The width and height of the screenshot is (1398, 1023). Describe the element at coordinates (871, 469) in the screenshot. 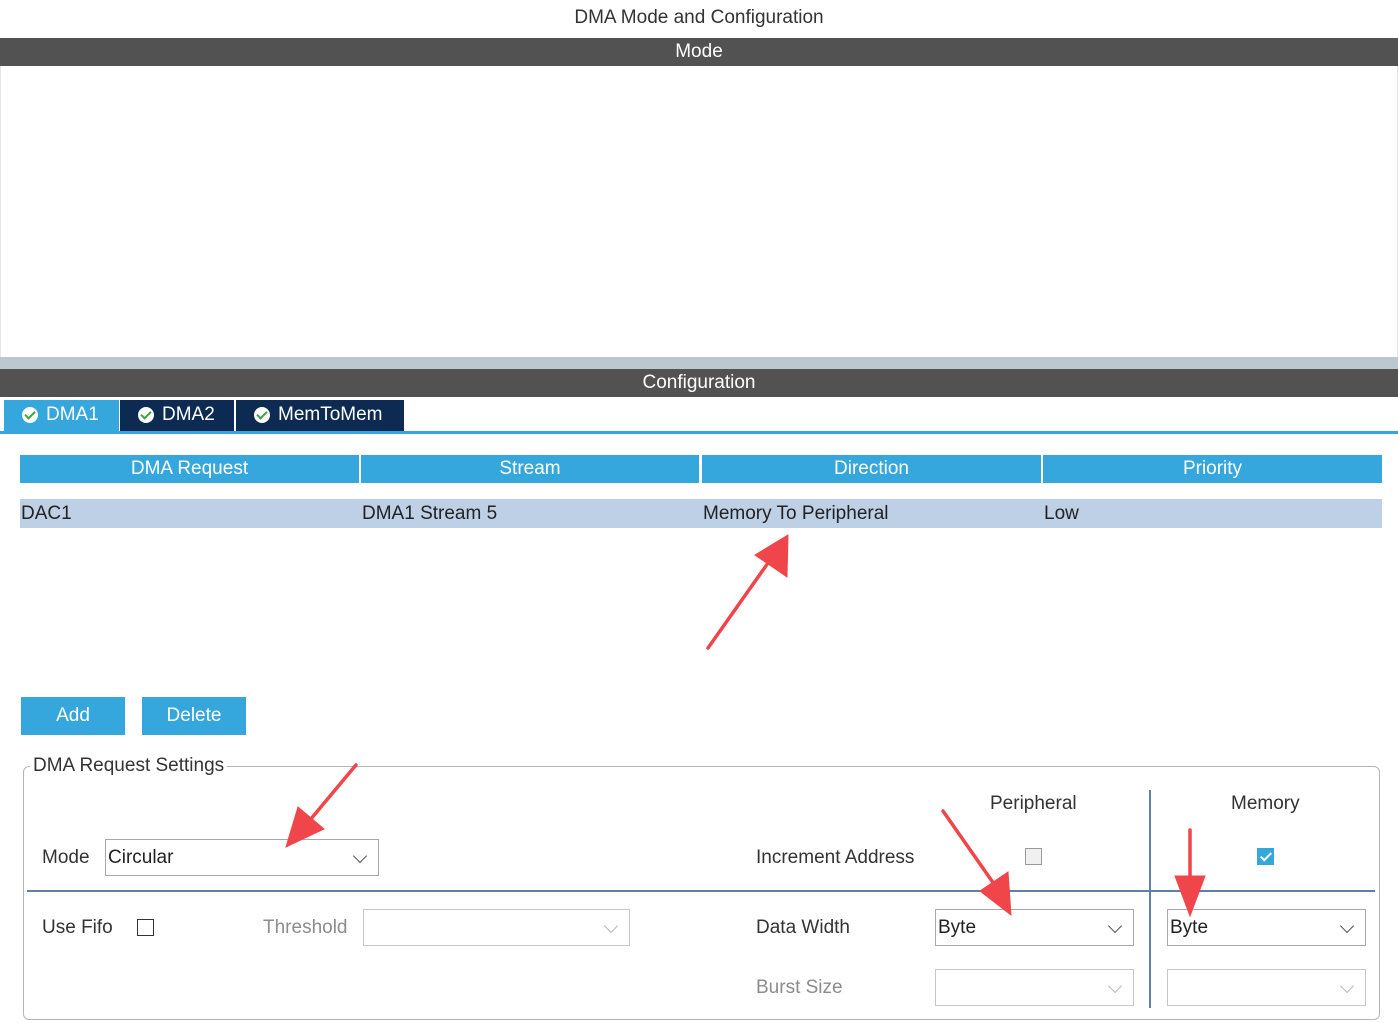

I see `column-header-direction: Direction` at that location.